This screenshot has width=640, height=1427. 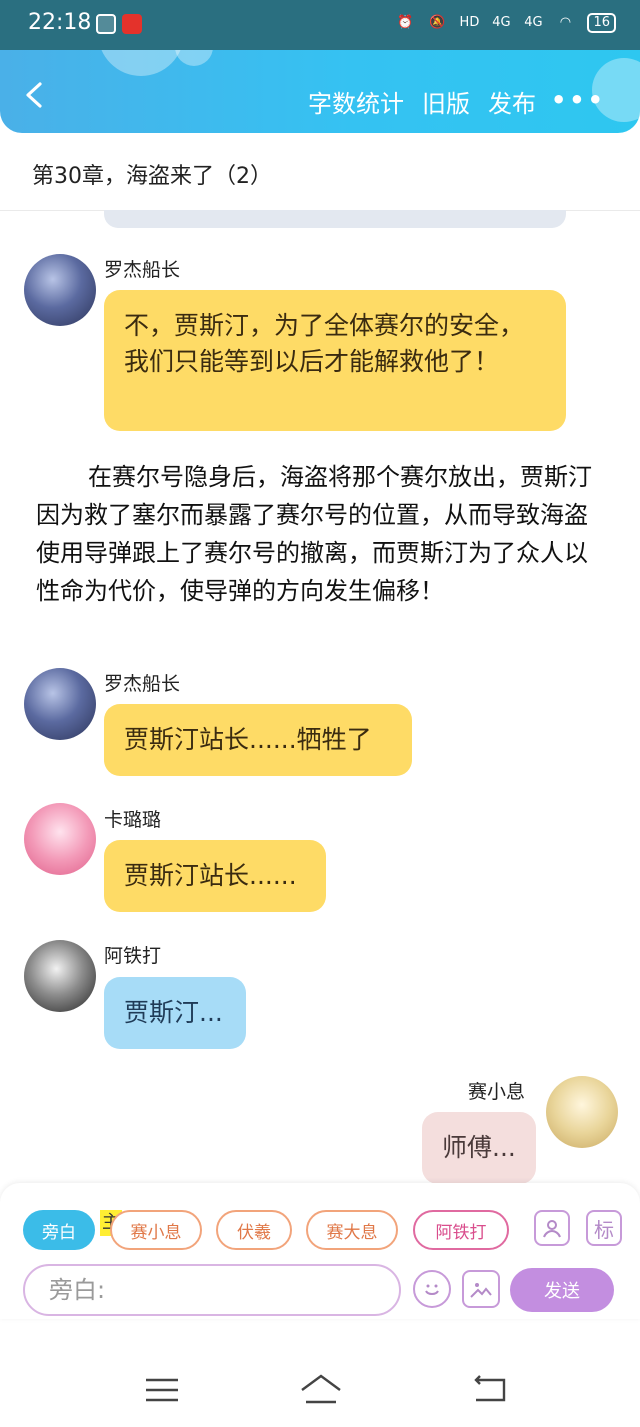 I want to click on hd-label: HD, so click(x=469, y=22).